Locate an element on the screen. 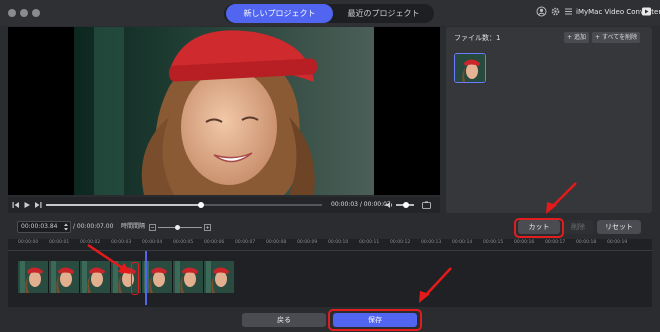  zoom-out-icon is located at coordinates (152, 227).